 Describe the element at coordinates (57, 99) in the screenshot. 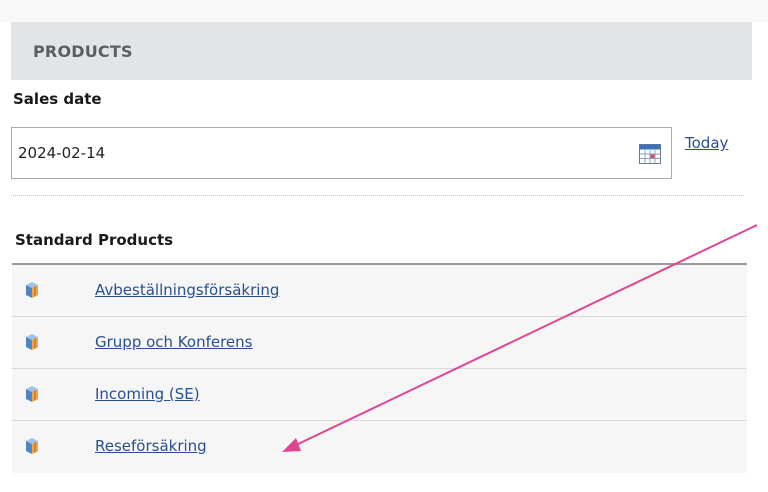

I see `sales-date-label: Sales date` at that location.